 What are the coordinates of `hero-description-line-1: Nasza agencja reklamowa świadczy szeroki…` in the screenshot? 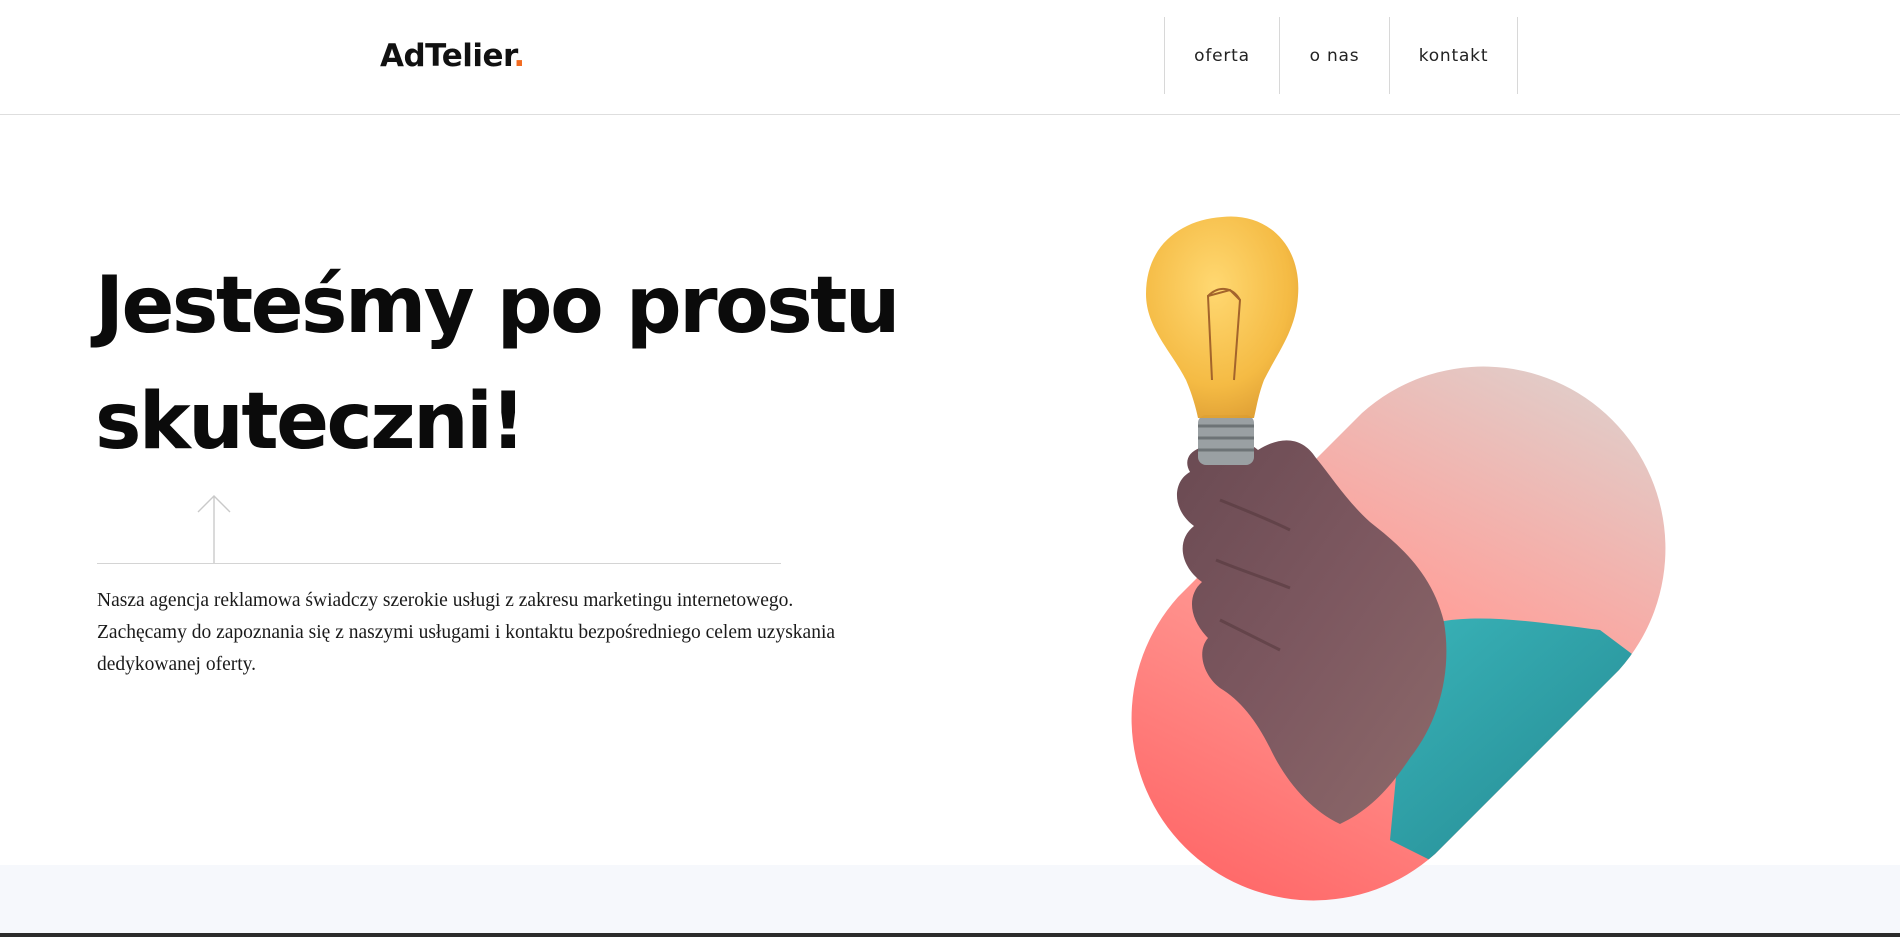 It's located at (445, 600).